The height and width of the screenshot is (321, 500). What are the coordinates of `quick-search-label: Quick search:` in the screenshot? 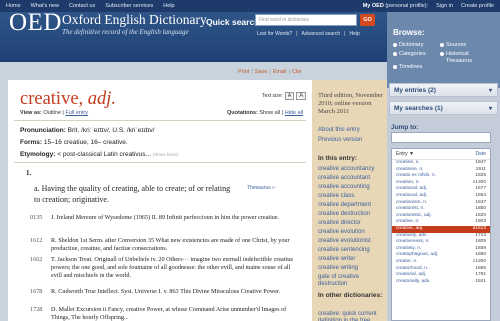 It's located at (234, 22).